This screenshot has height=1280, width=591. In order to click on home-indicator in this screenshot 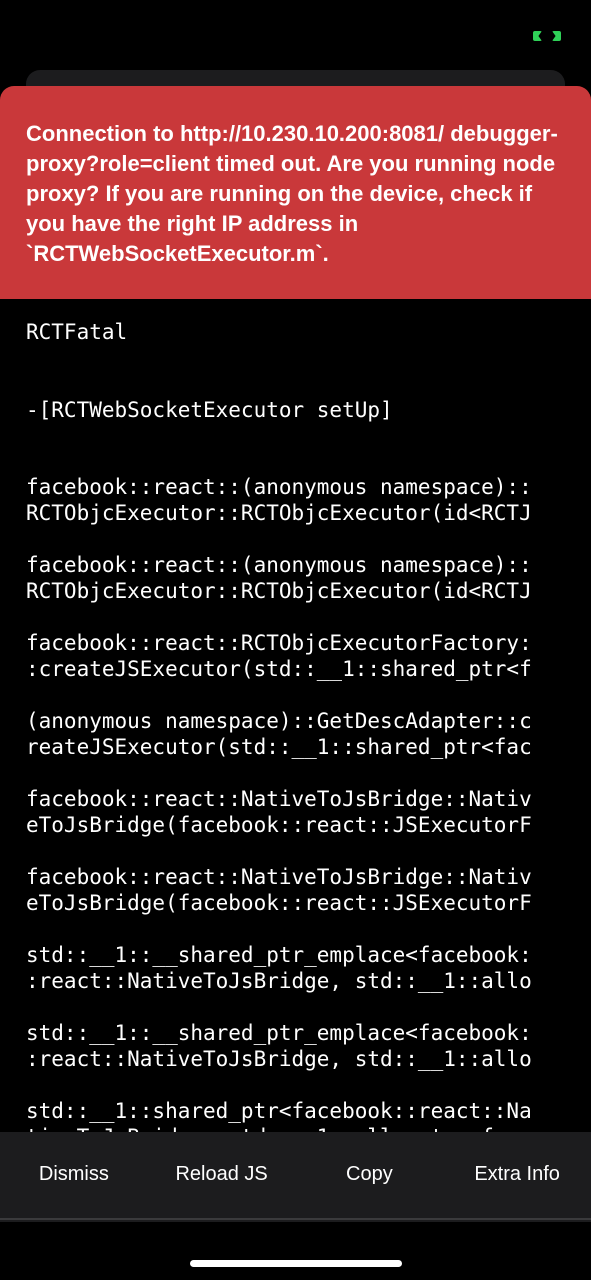, I will do `click(296, 1263)`.